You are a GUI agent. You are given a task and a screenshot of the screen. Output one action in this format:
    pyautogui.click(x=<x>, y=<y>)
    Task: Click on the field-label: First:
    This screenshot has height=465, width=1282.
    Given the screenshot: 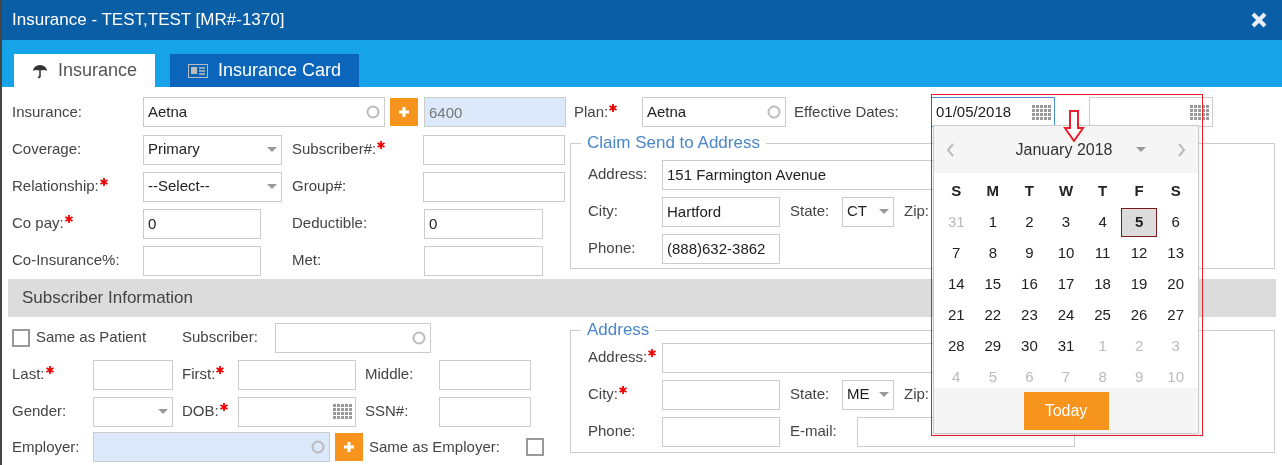 What is the action you would take?
    pyautogui.click(x=199, y=374)
    